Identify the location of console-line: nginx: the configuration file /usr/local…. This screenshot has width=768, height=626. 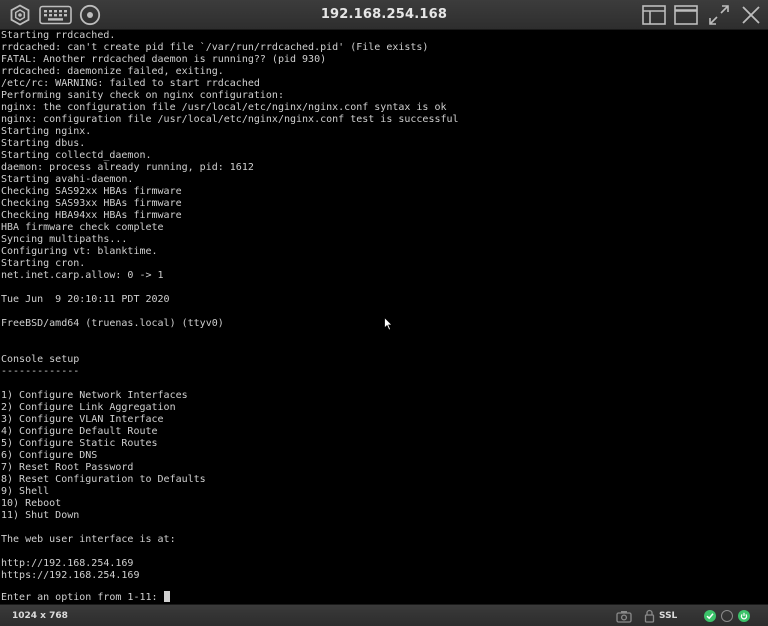
(224, 107).